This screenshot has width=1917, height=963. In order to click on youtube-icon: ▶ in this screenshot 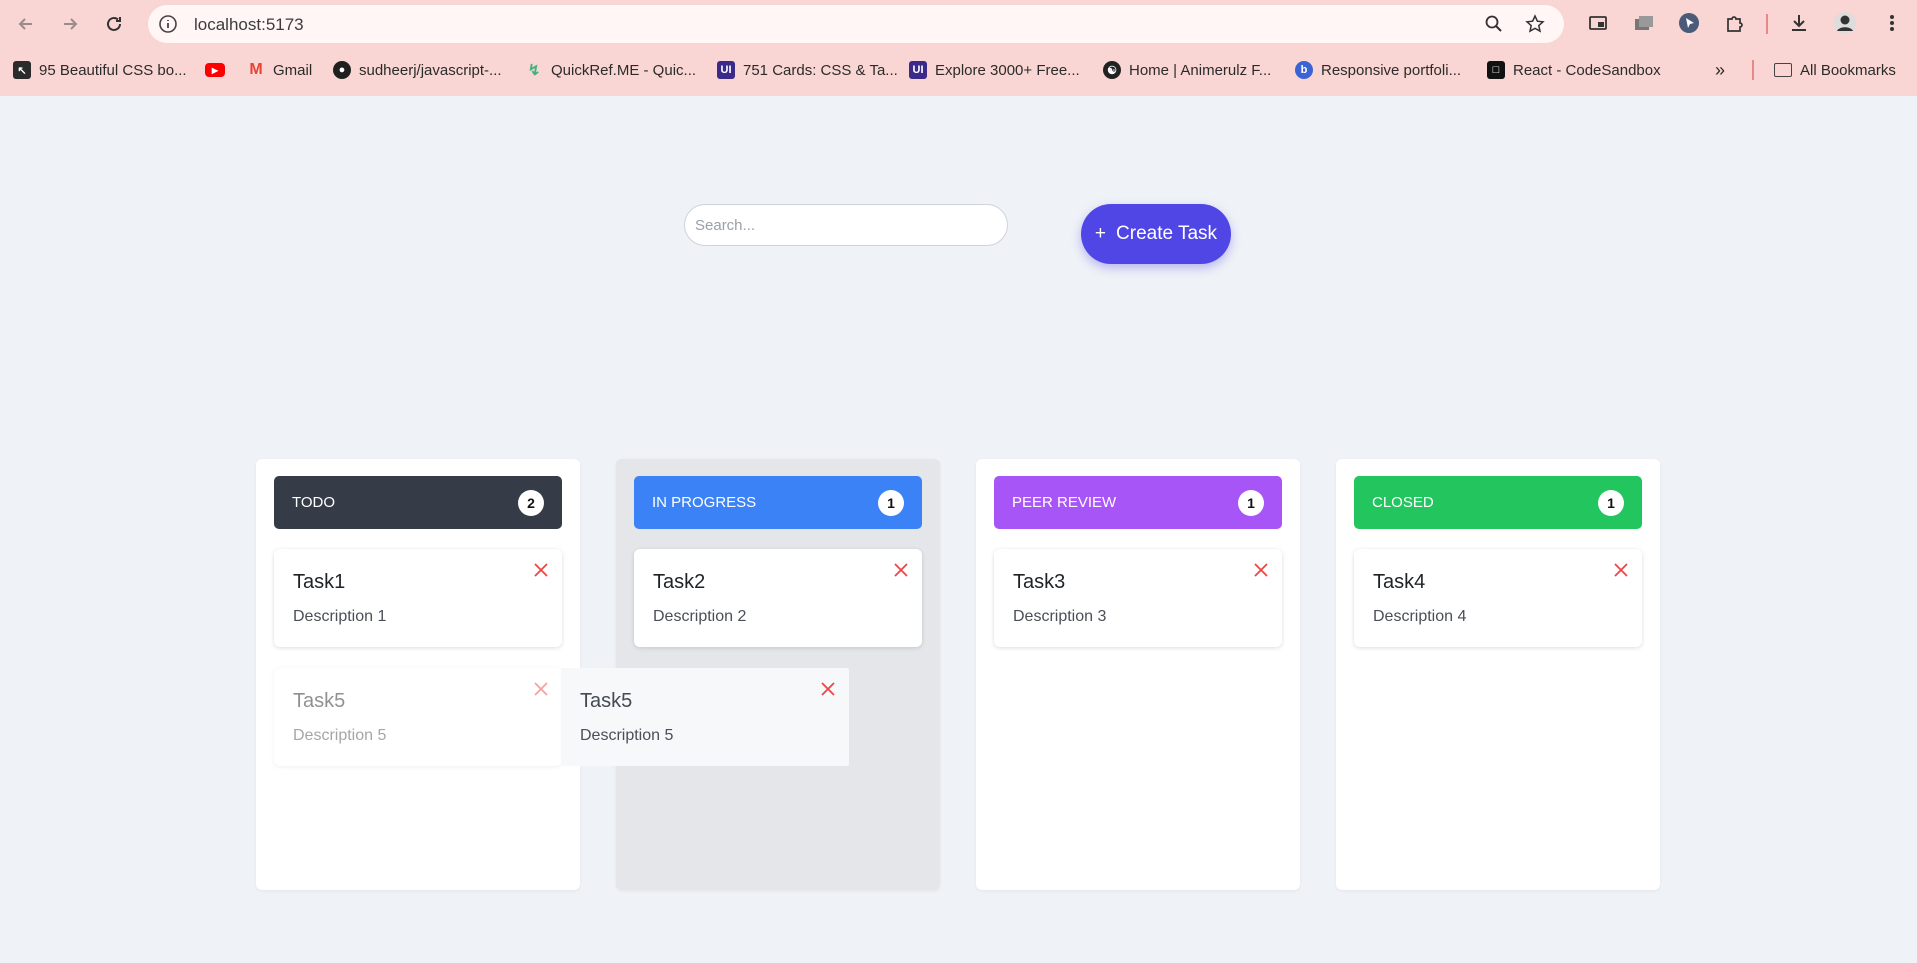, I will do `click(215, 70)`.